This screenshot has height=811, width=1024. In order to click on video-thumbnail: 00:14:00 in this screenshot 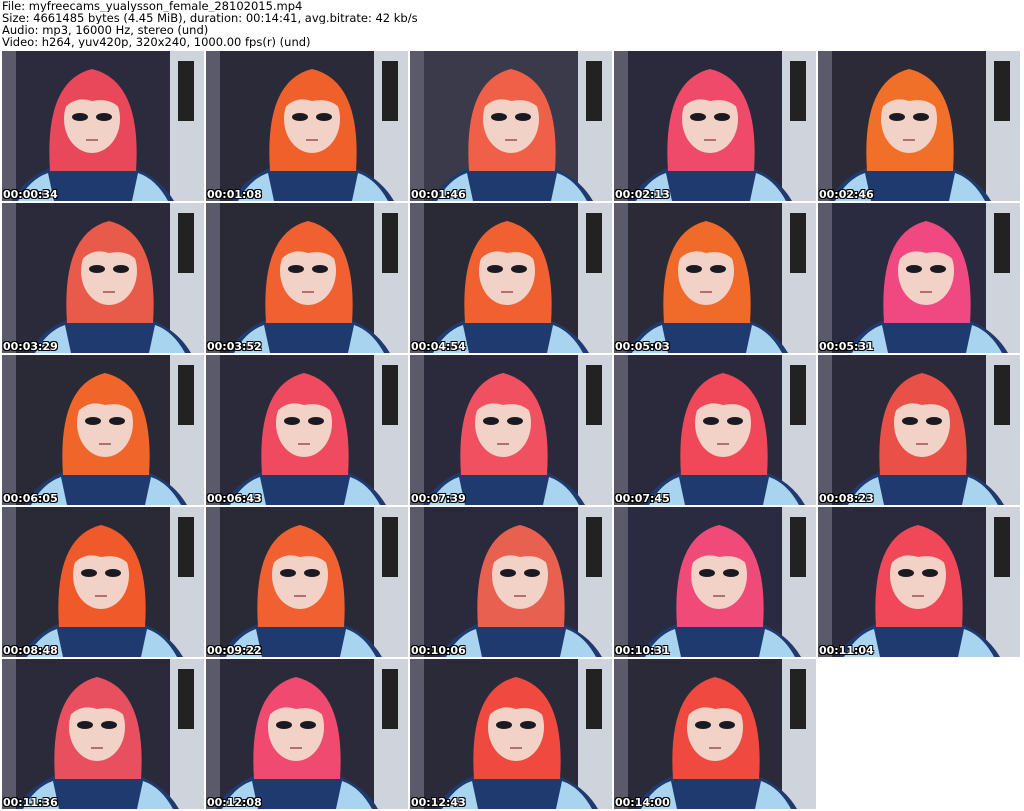, I will do `click(715, 734)`.